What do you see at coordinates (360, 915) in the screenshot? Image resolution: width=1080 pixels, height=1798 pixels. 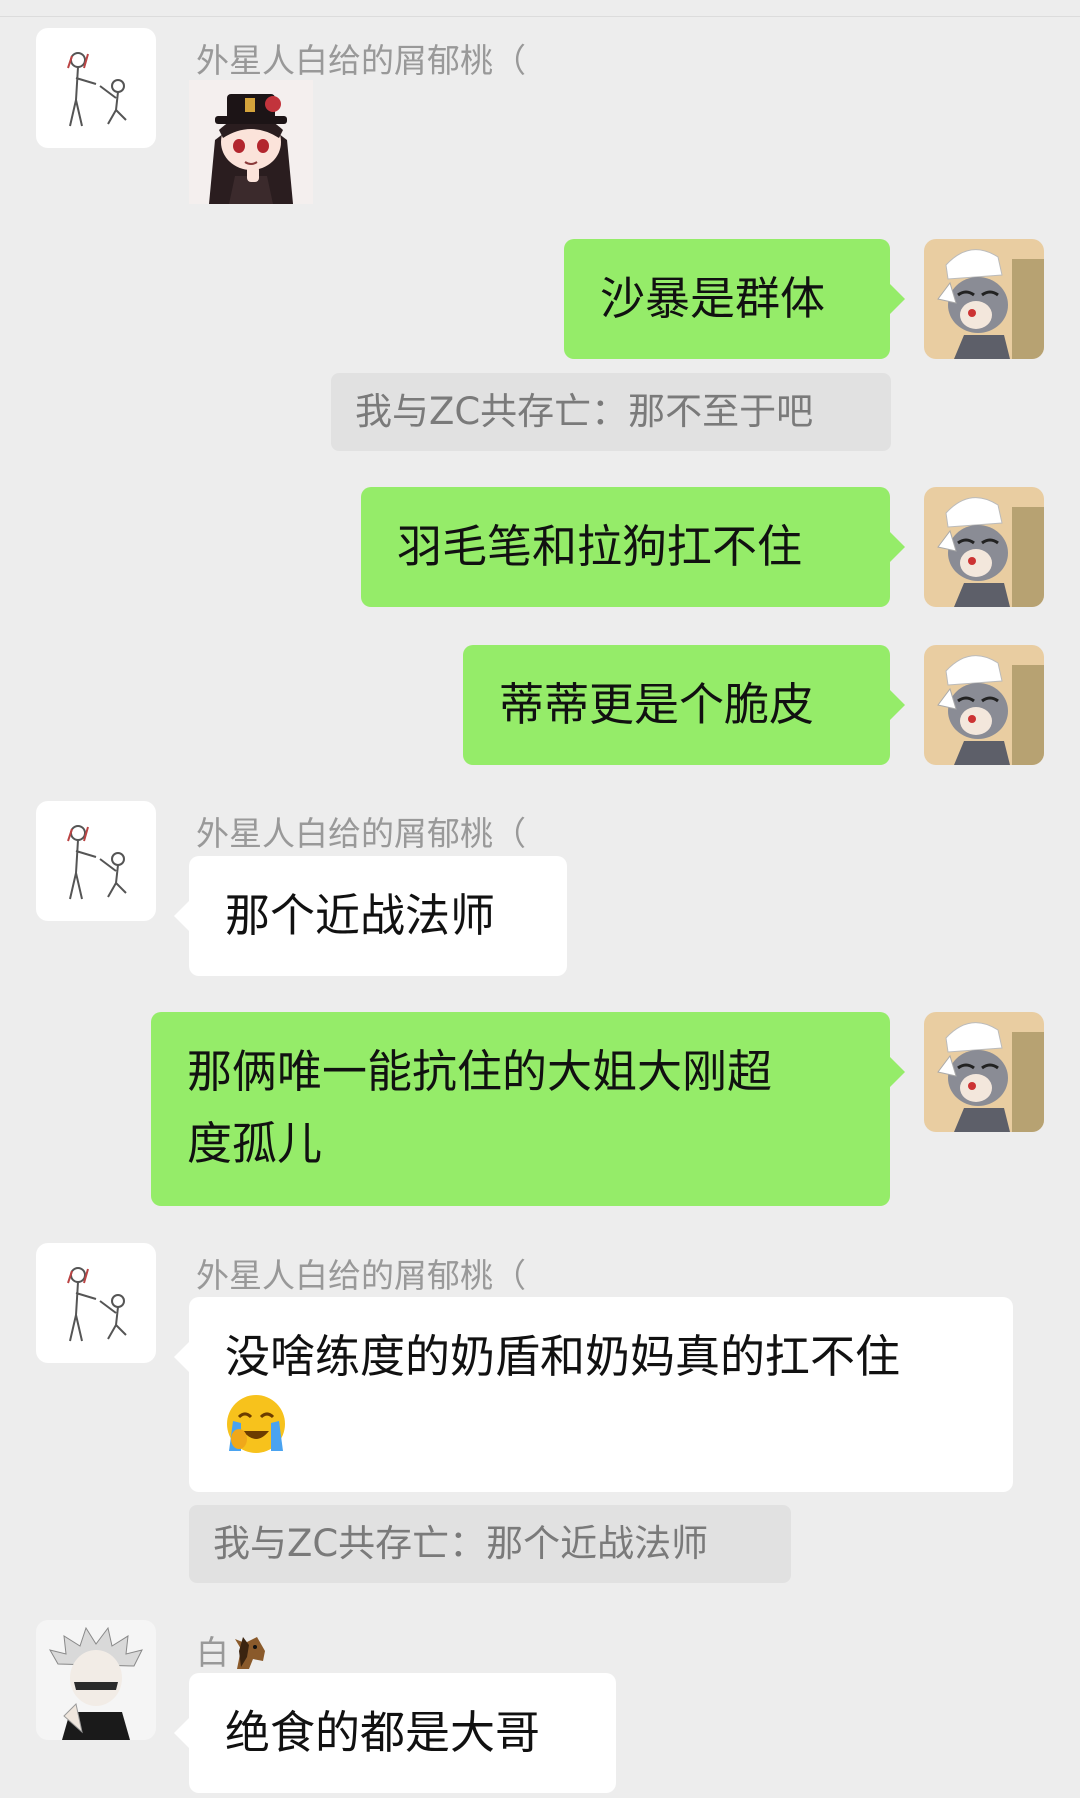 I see `message-text: 那个近战法师` at bounding box center [360, 915].